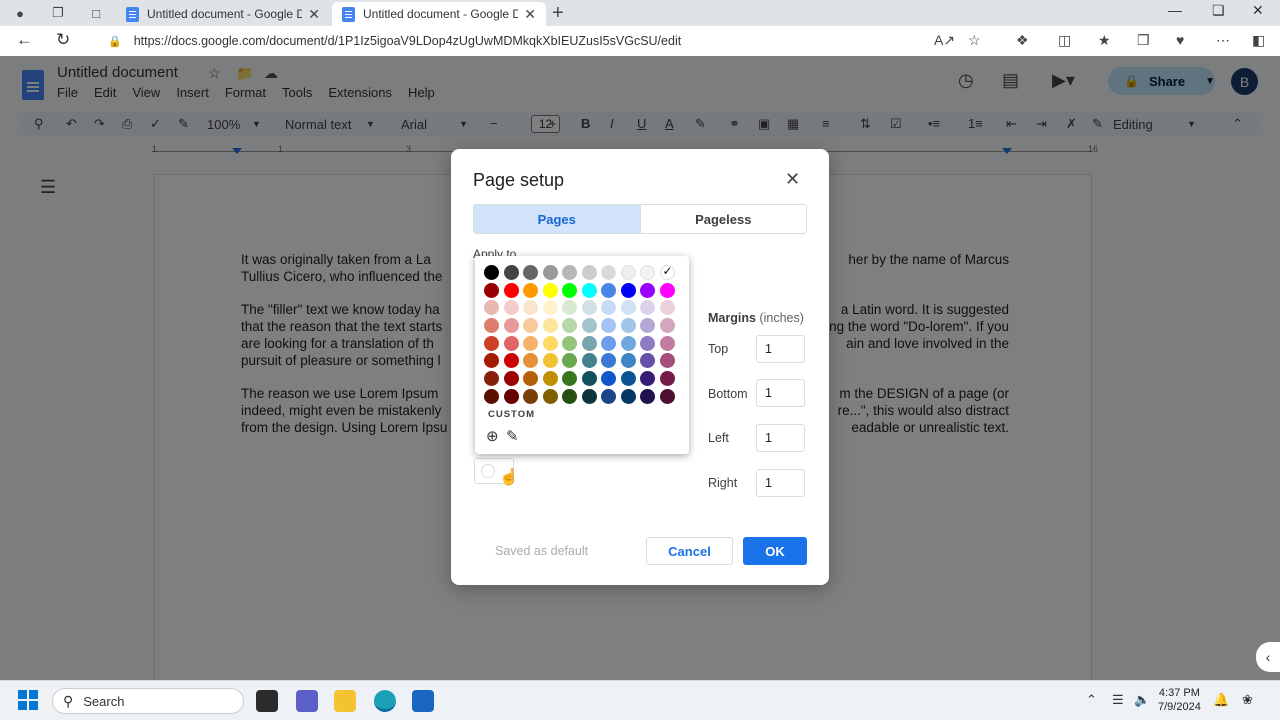 Image resolution: width=1280 pixels, height=720 pixels. Describe the element at coordinates (550, 343) in the screenshot. I see `color-swatch-ffd966` at that location.